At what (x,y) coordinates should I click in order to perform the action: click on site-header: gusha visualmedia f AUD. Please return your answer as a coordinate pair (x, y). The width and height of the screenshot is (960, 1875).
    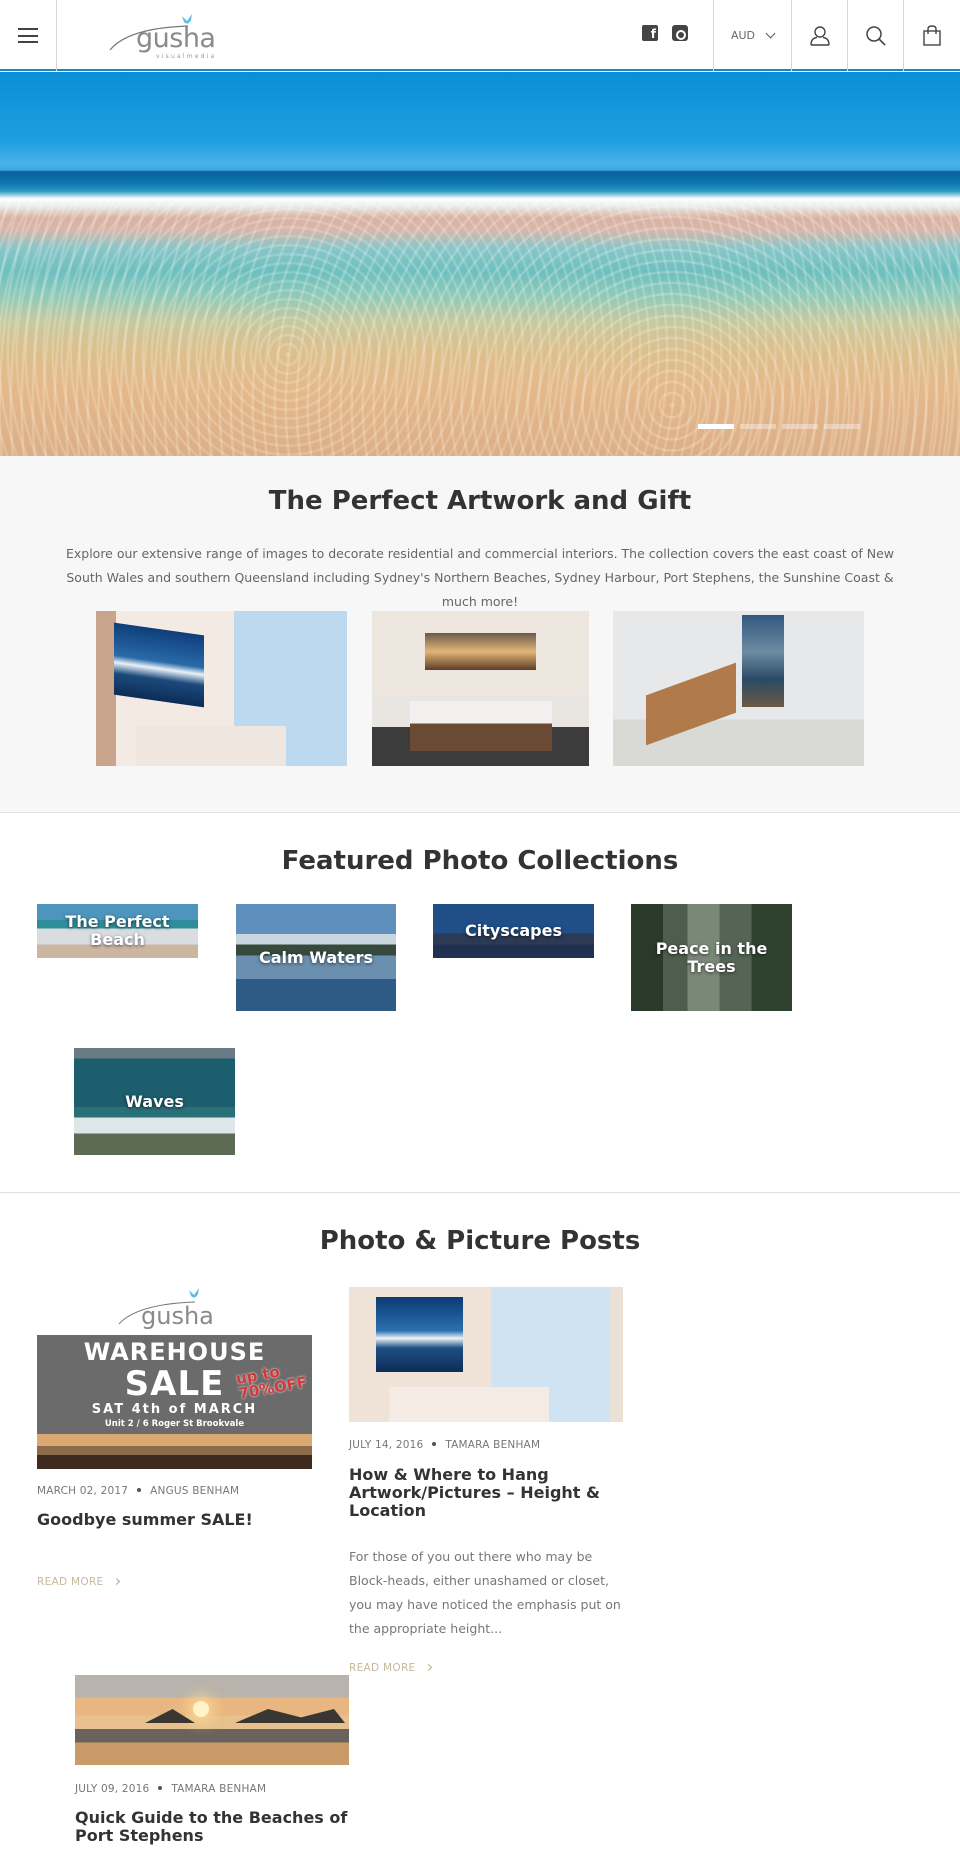
    Looking at the image, I should click on (480, 35).